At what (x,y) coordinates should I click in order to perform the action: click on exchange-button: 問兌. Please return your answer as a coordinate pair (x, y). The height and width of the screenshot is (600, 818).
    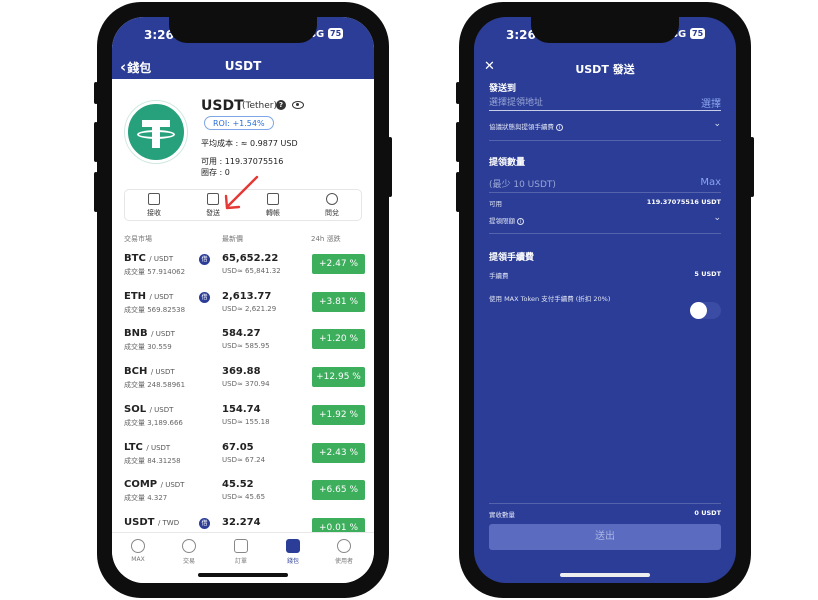
    Looking at the image, I should click on (332, 205).